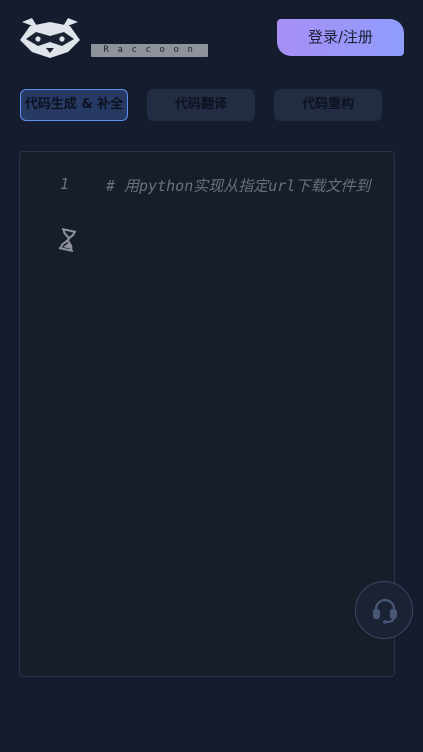 Image resolution: width=423 pixels, height=752 pixels. Describe the element at coordinates (149, 50) in the screenshot. I see `brand-name: Raccoon` at that location.